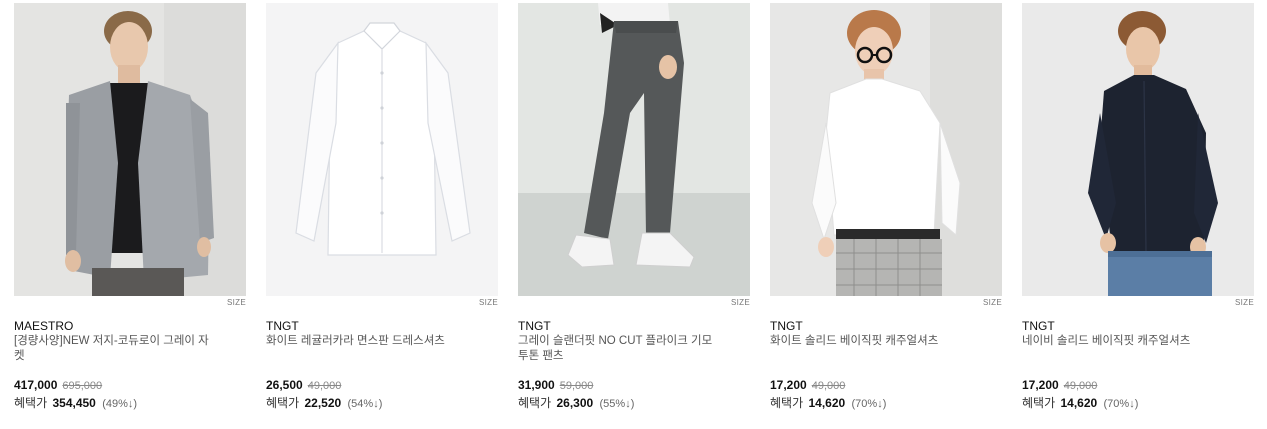 The image size is (1267, 429). Describe the element at coordinates (114, 349) in the screenshot. I see `product-name: [경량사양]NEW 저지-코듀로이 그레이 자켓` at that location.